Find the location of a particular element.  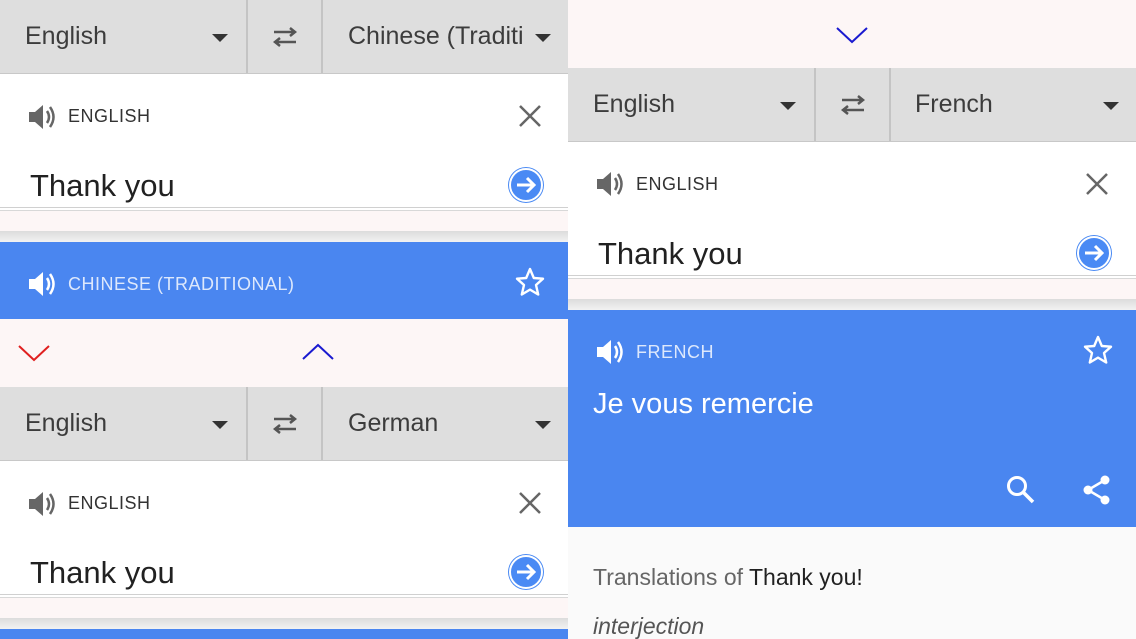

target-language-caption: CHINESE (TRADITIONAL) is located at coordinates (181, 284).